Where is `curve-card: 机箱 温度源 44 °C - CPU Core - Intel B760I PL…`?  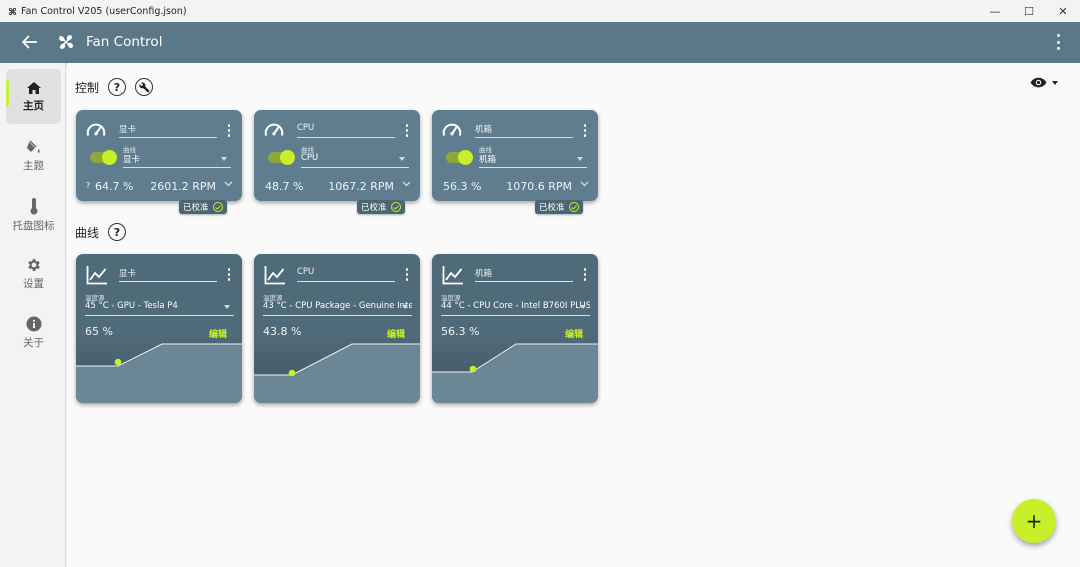 curve-card: 机箱 温度源 44 °C - CPU Core - Intel B760I PL… is located at coordinates (515, 328).